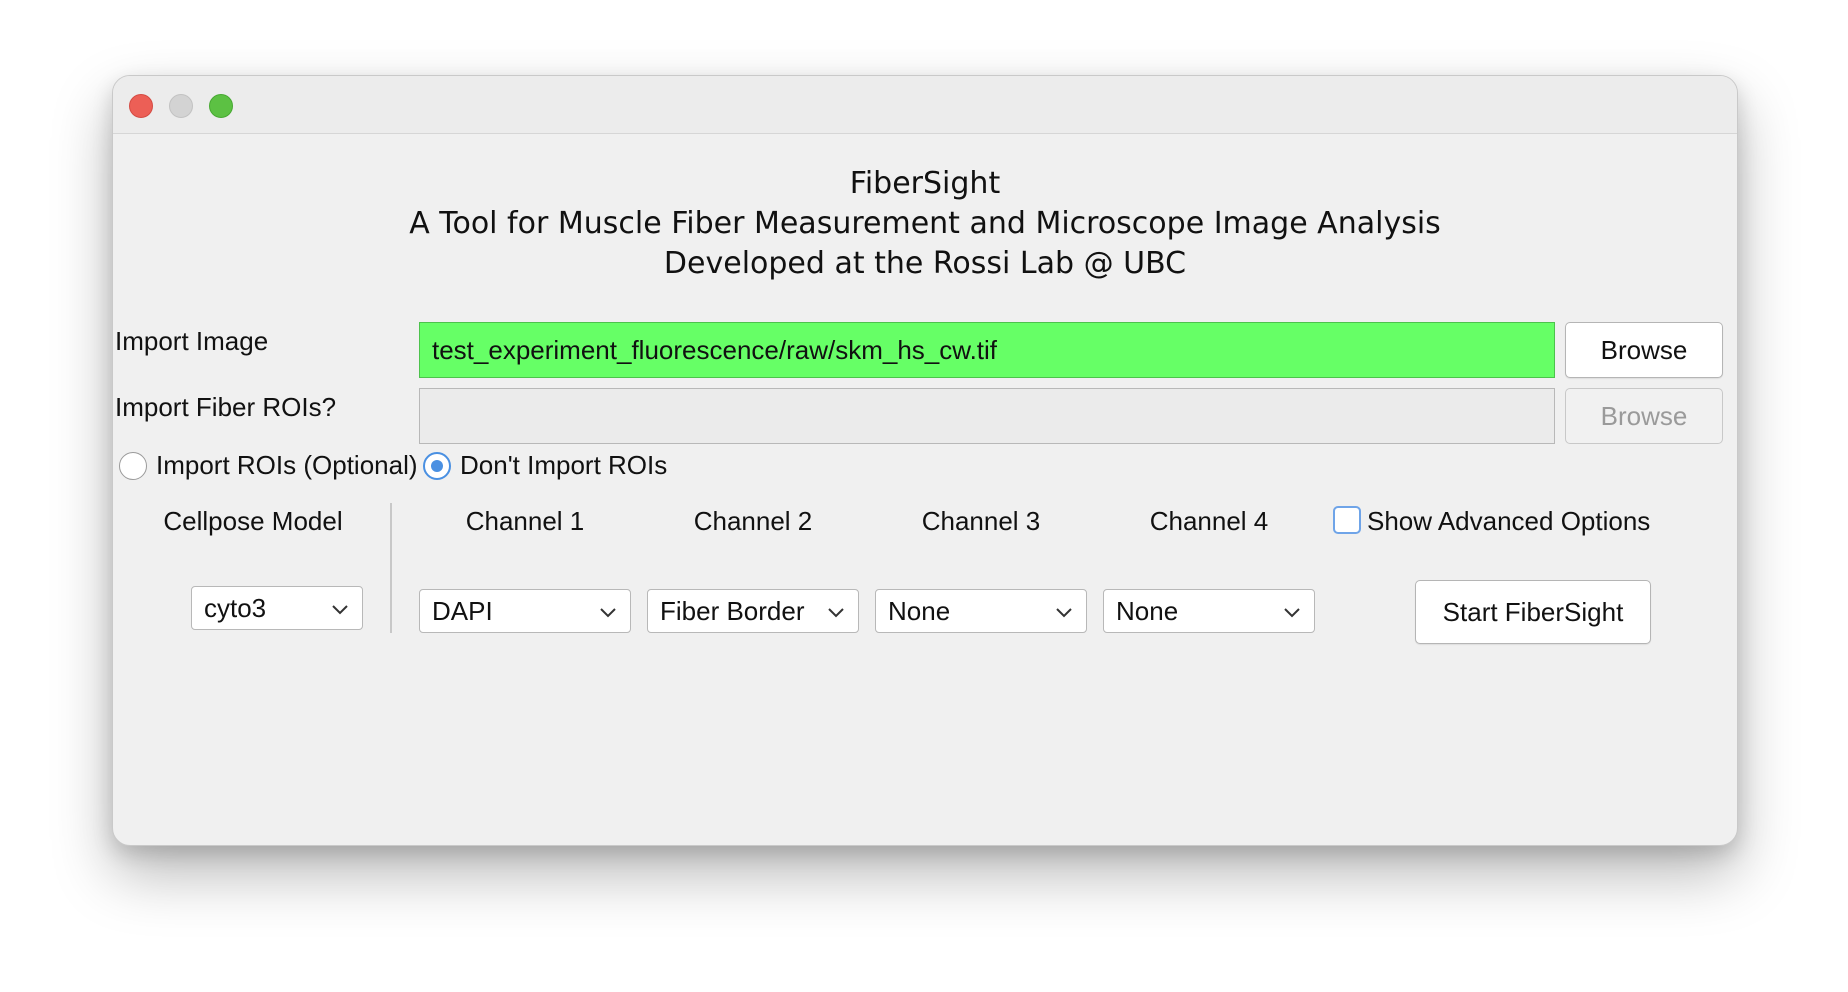 The height and width of the screenshot is (992, 1848). I want to click on import-rois-radio-label: Import ROIs (Optional), so click(287, 465).